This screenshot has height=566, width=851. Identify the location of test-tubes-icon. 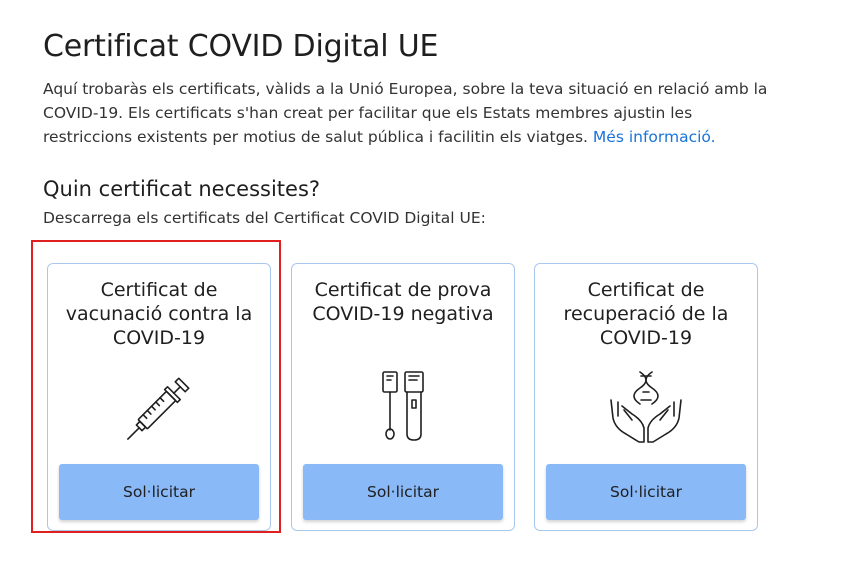
(403, 406).